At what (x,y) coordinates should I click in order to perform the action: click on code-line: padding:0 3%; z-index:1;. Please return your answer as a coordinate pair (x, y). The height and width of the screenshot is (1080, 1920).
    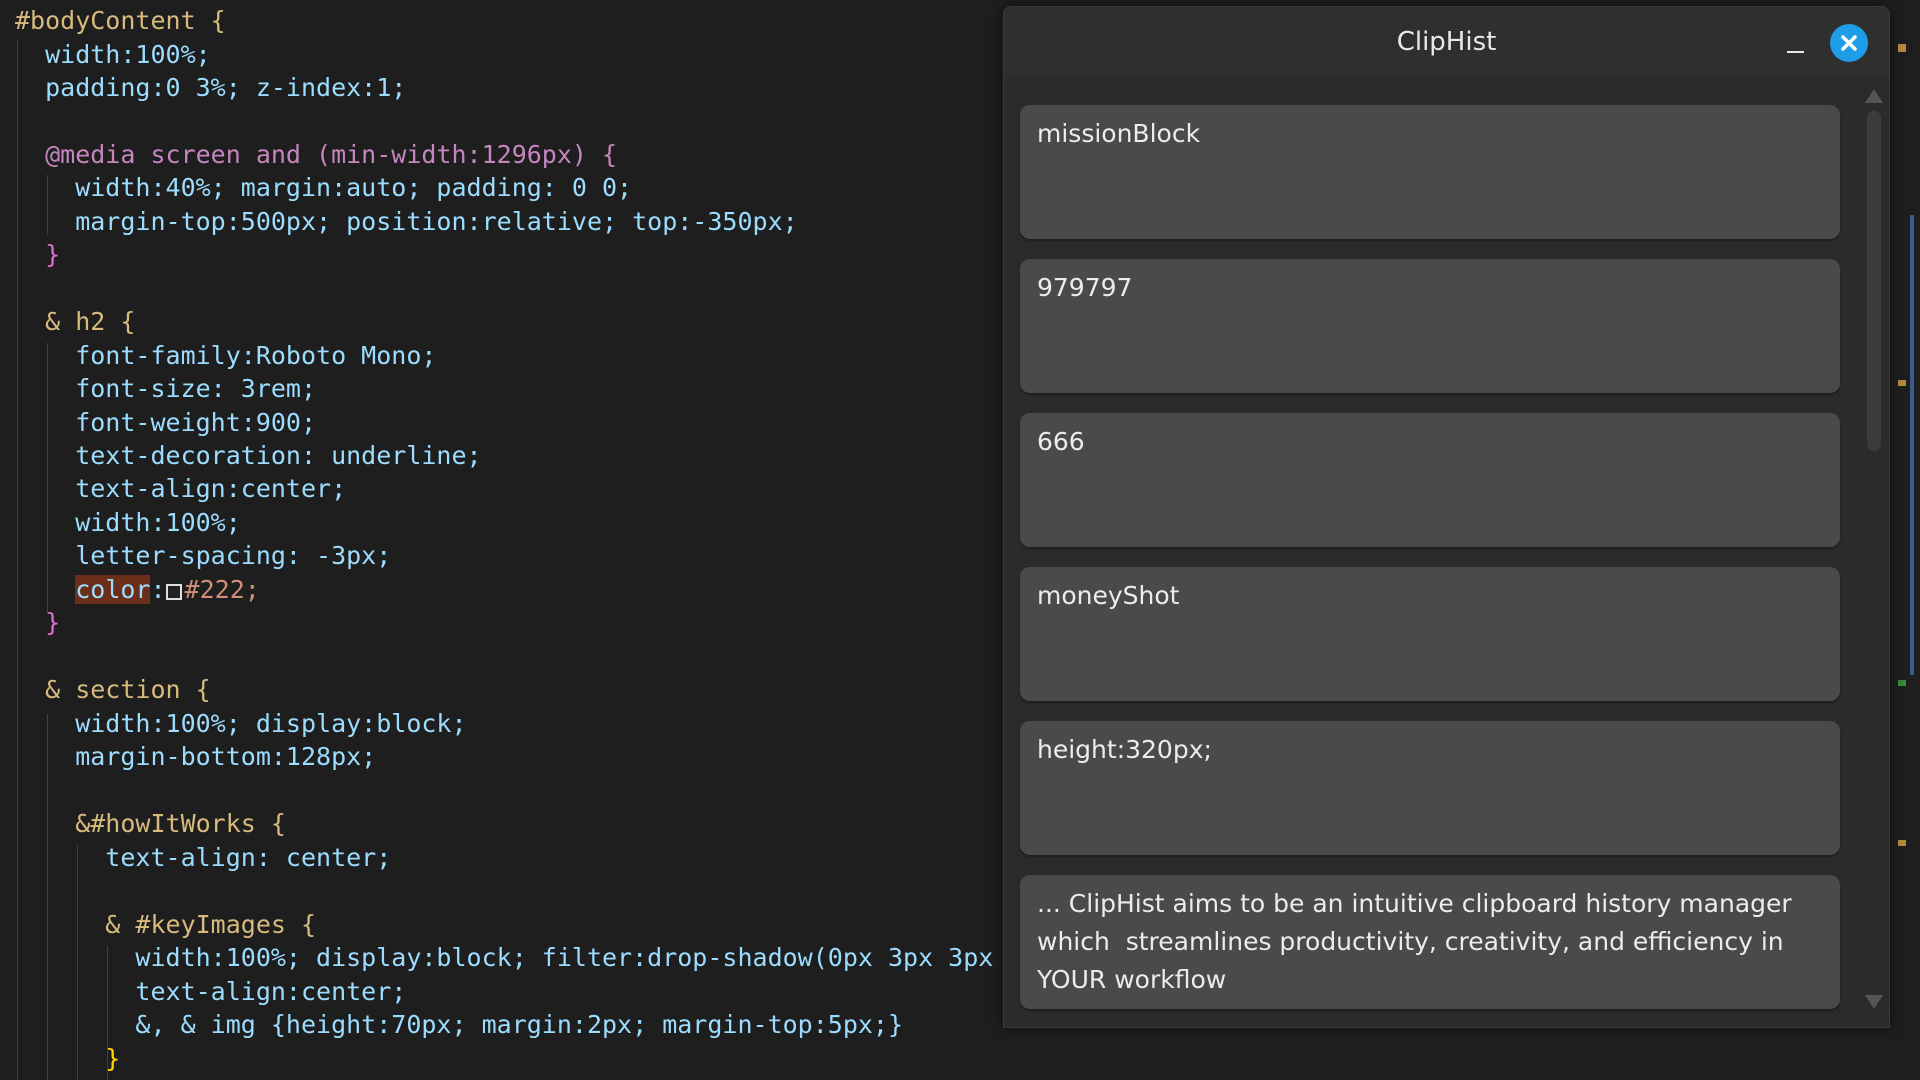
    Looking at the image, I should click on (211, 87).